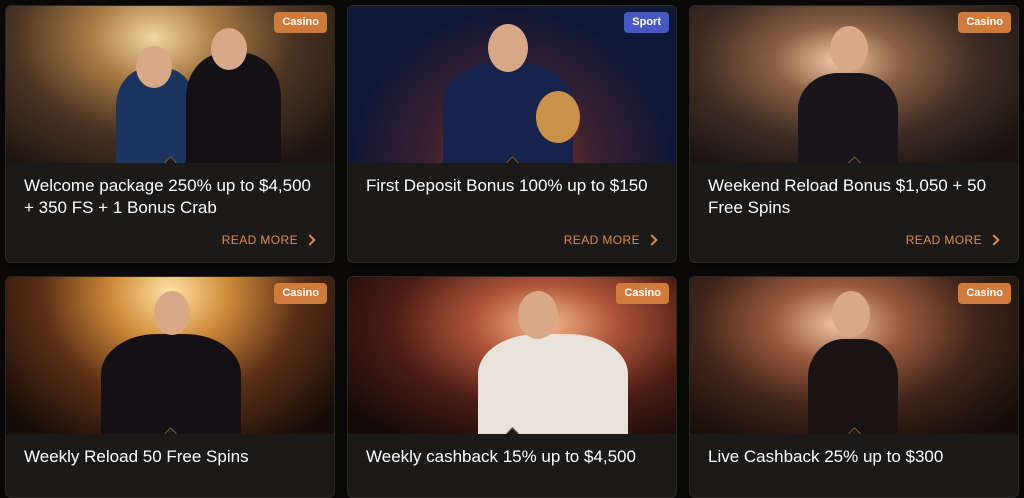  I want to click on promo-card: Casino Weekly cashback 15% up to $4,500, so click(512, 387).